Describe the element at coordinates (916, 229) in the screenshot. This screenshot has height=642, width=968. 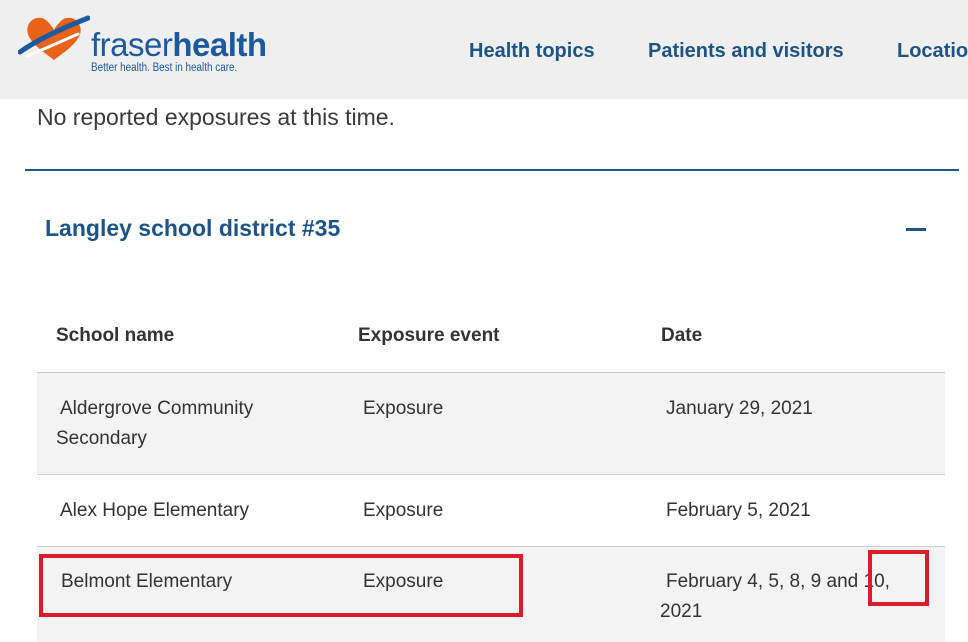
I see `minus-icon` at that location.